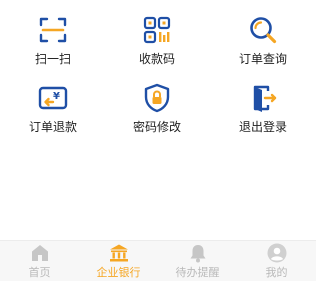 The height and width of the screenshot is (281, 320). I want to click on tab-home: 首页, so click(39, 261).